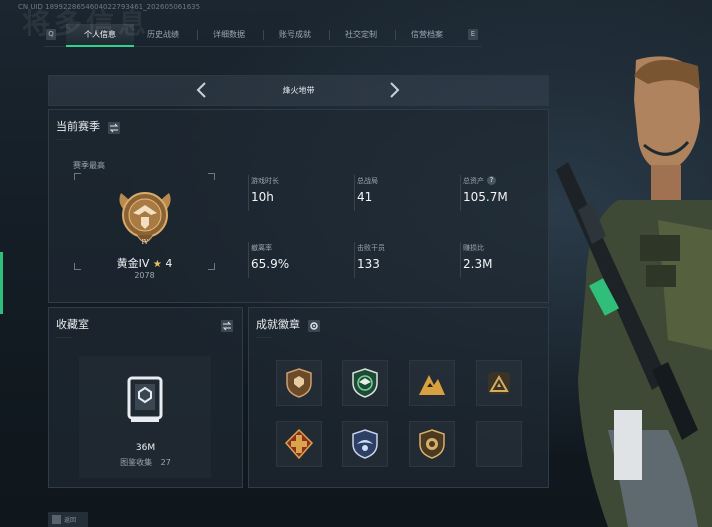  I want to click on stat-total-matches: 总战局 41, so click(403, 193).